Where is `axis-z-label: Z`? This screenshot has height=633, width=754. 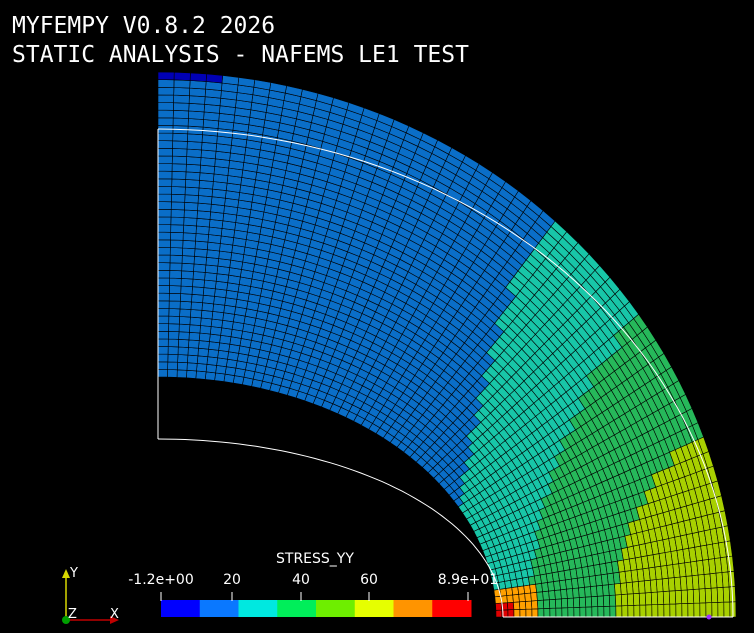
axis-z-label: Z is located at coordinates (72, 614).